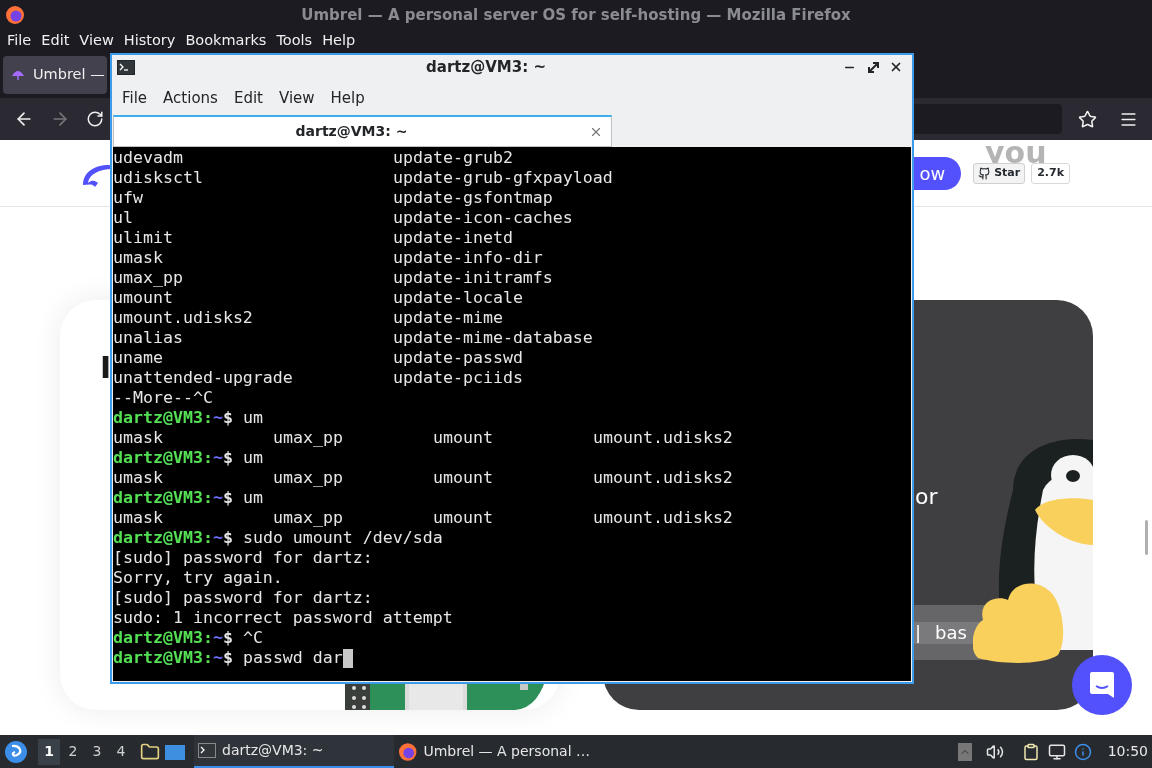 The width and height of the screenshot is (1152, 768). I want to click on scrollbar-thumb, so click(1146, 537).